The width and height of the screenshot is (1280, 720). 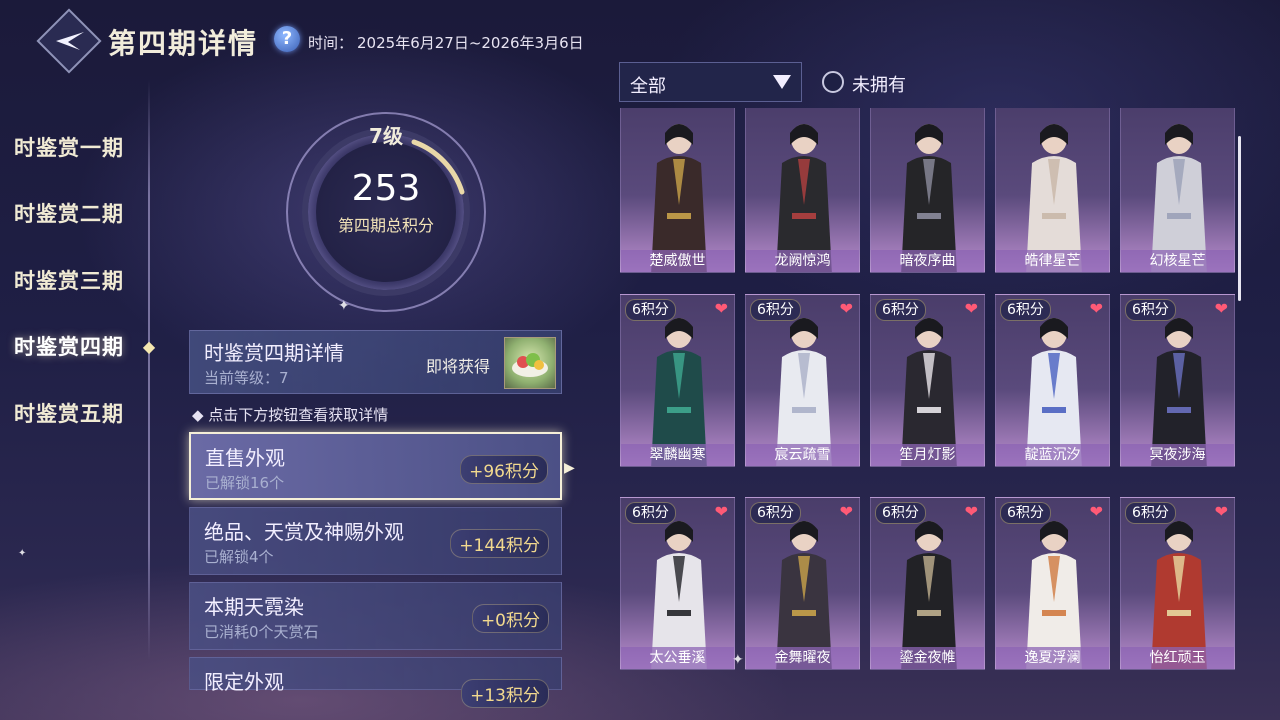 What do you see at coordinates (246, 378) in the screenshot?
I see `current-level: 当前等级：7` at bounding box center [246, 378].